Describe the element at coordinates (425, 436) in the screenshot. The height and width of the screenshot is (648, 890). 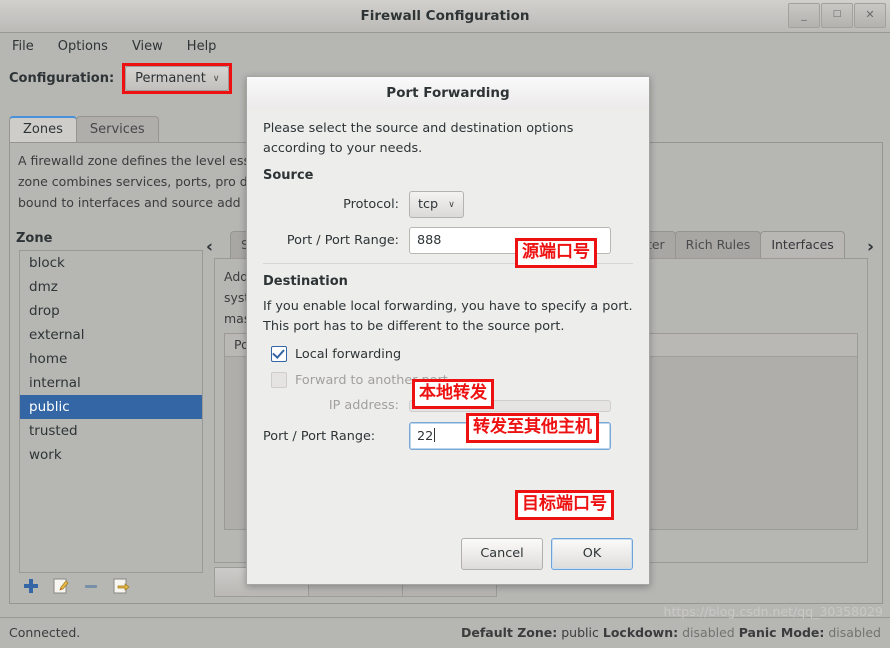
I see `destination-port-value: 22` at that location.